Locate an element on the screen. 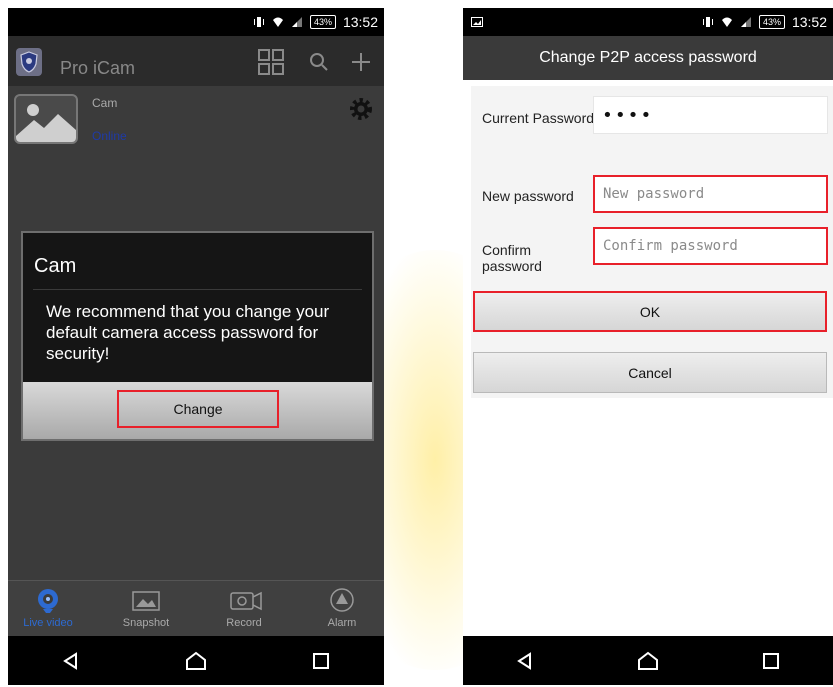 Image resolution: width=833 pixels, height=687 pixels. dialog-button-area: Change is located at coordinates (197, 410).